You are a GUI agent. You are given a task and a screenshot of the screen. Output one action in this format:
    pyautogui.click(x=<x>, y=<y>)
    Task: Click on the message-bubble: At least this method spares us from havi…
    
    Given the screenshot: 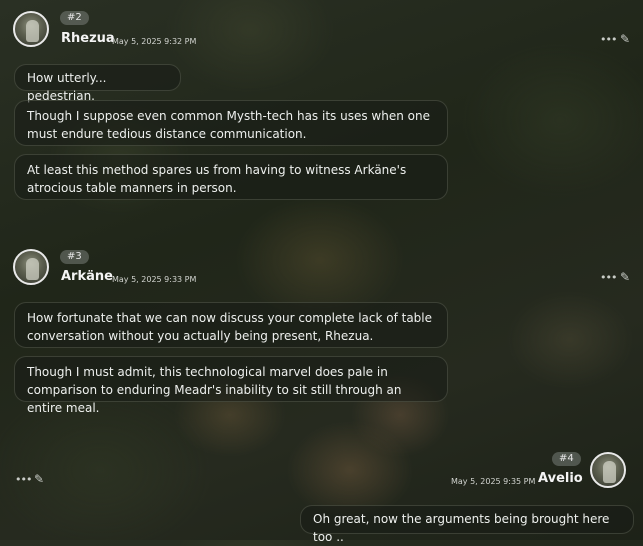 What is the action you would take?
    pyautogui.click(x=231, y=177)
    